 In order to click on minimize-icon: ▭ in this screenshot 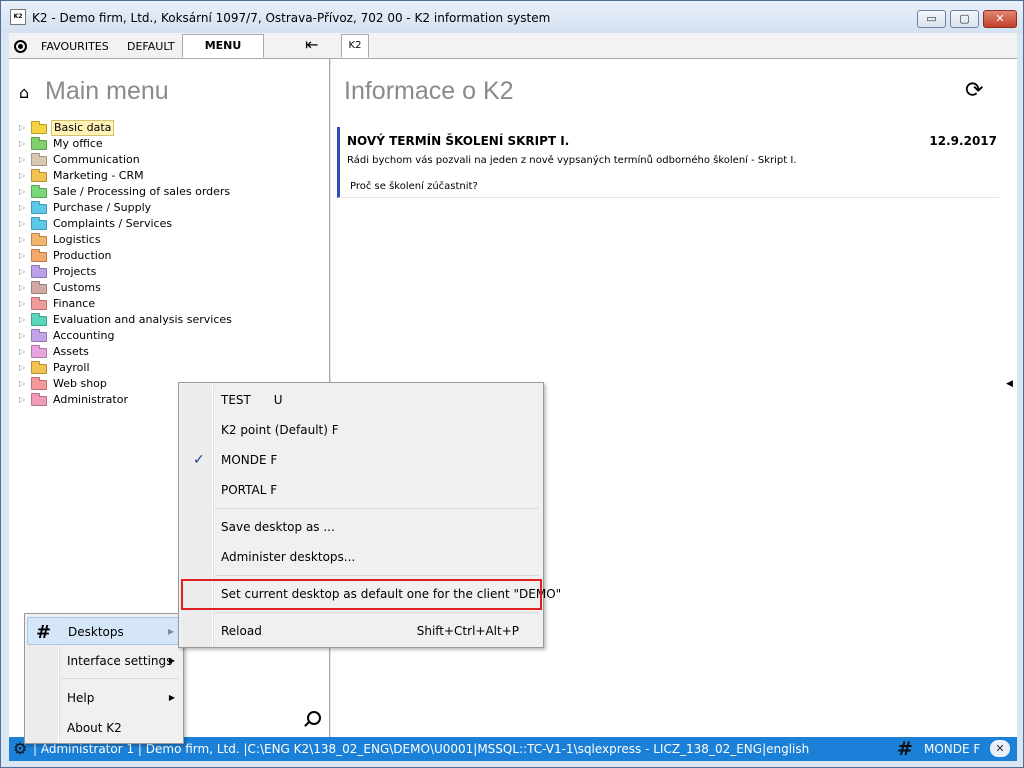, I will do `click(931, 18)`.